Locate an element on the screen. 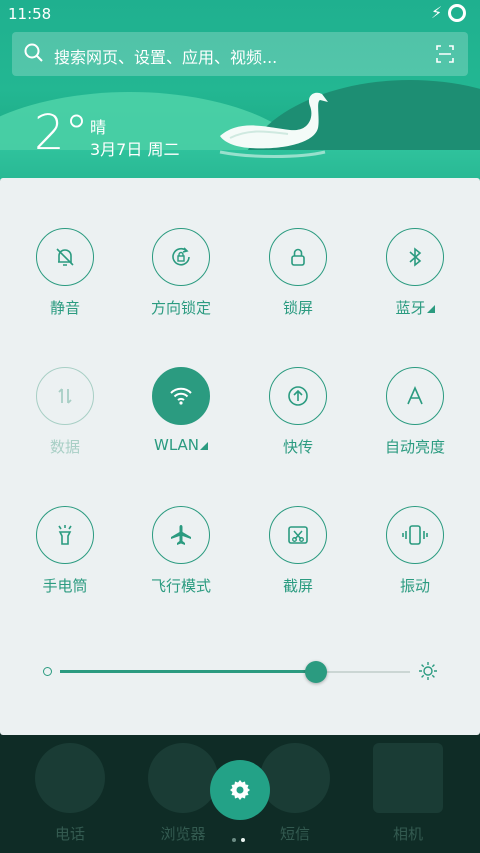  brightness-fill is located at coordinates (188, 671).